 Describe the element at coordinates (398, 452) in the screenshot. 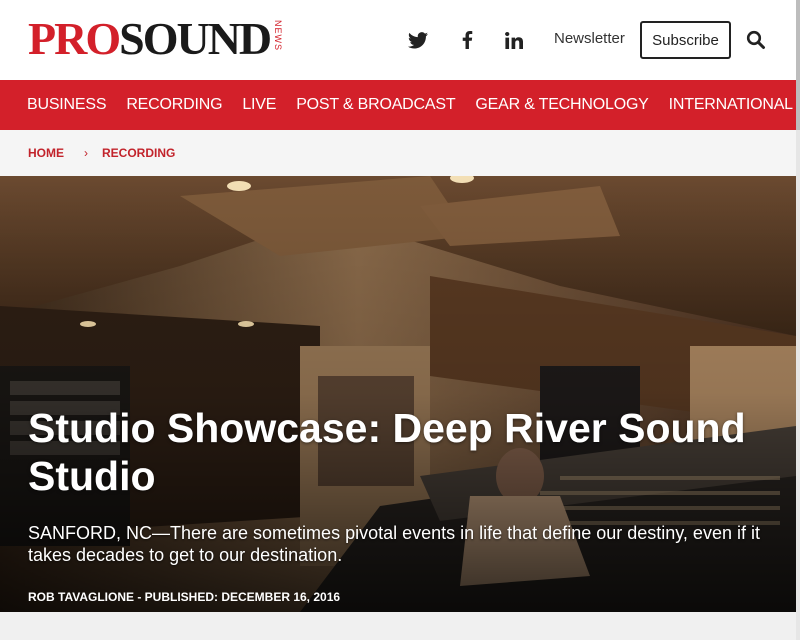

I see `article-title: Studio Showcase: Deep River Sound Studio` at that location.